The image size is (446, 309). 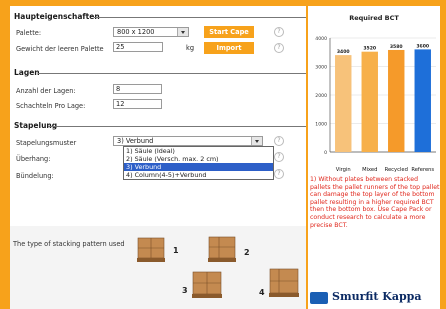 I want to click on pattern-number: 3, so click(x=185, y=290).